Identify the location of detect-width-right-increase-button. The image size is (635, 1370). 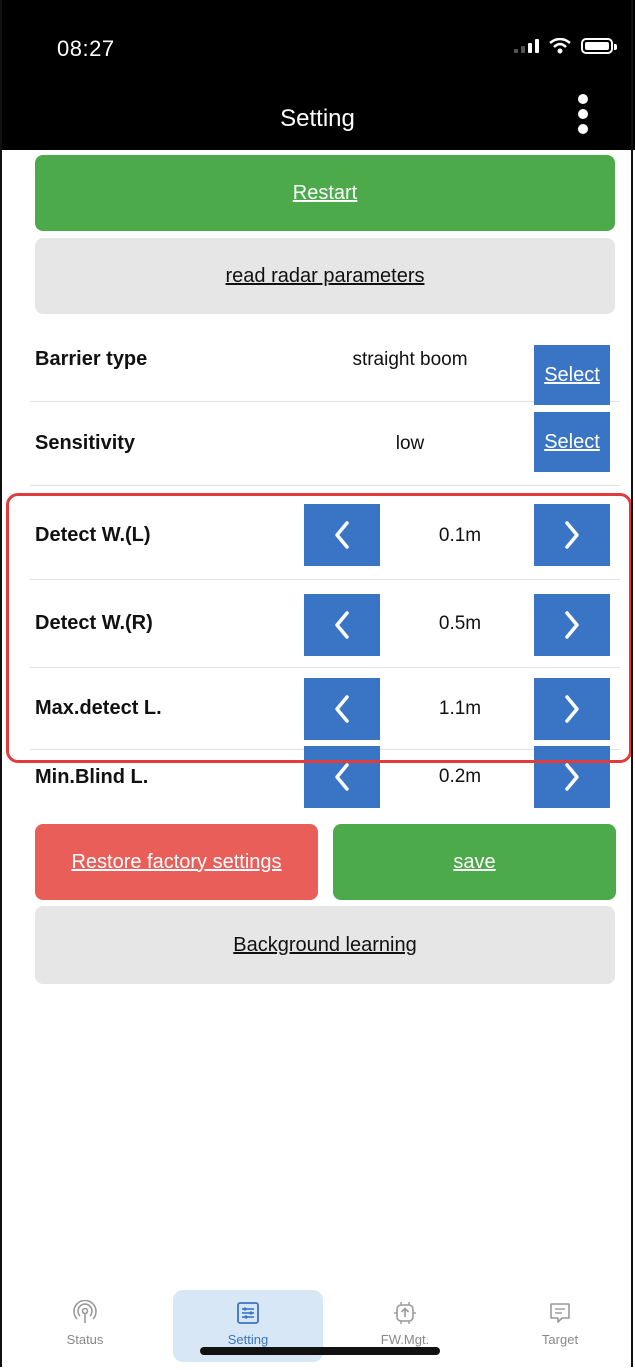
(572, 625).